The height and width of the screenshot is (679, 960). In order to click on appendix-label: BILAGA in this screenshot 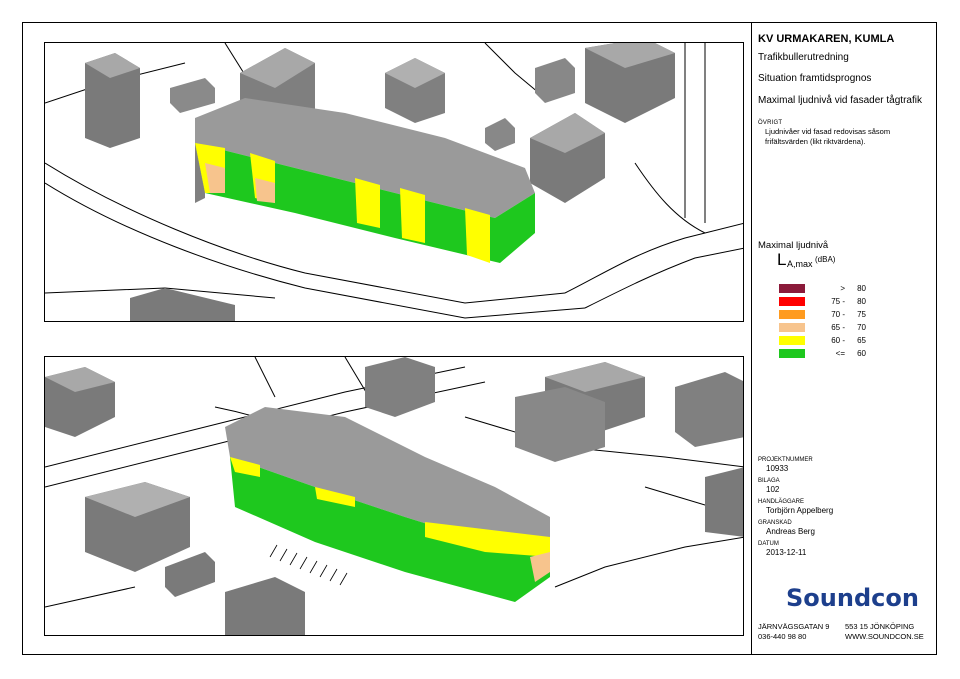, I will do `click(769, 481)`.